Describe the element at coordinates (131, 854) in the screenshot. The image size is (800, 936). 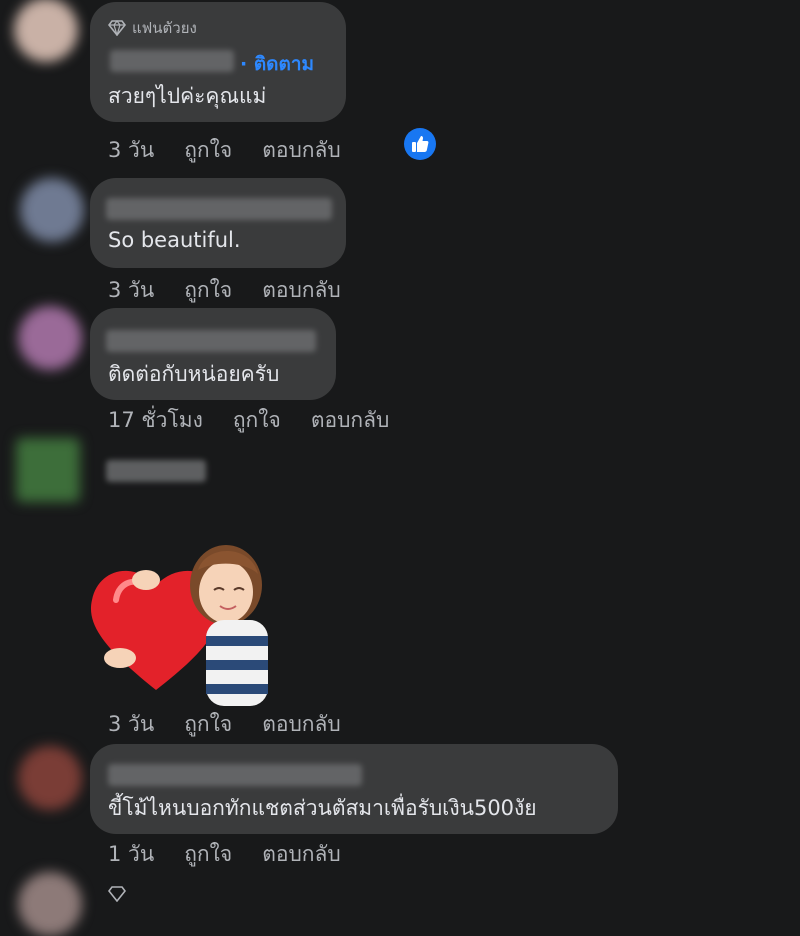
I see `timestamp: 1 วัน` at that location.